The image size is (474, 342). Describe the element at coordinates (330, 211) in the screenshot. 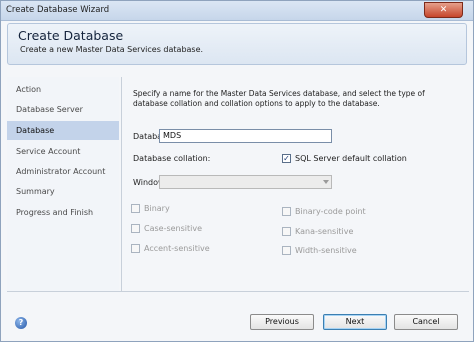

I see `binary-code-point-label: Binary-code point` at that location.